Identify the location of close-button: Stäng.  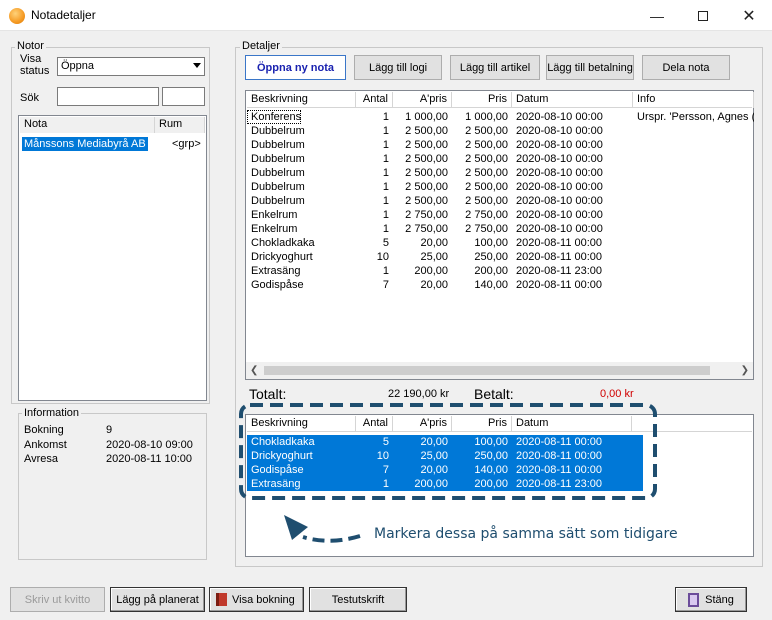
(711, 599).